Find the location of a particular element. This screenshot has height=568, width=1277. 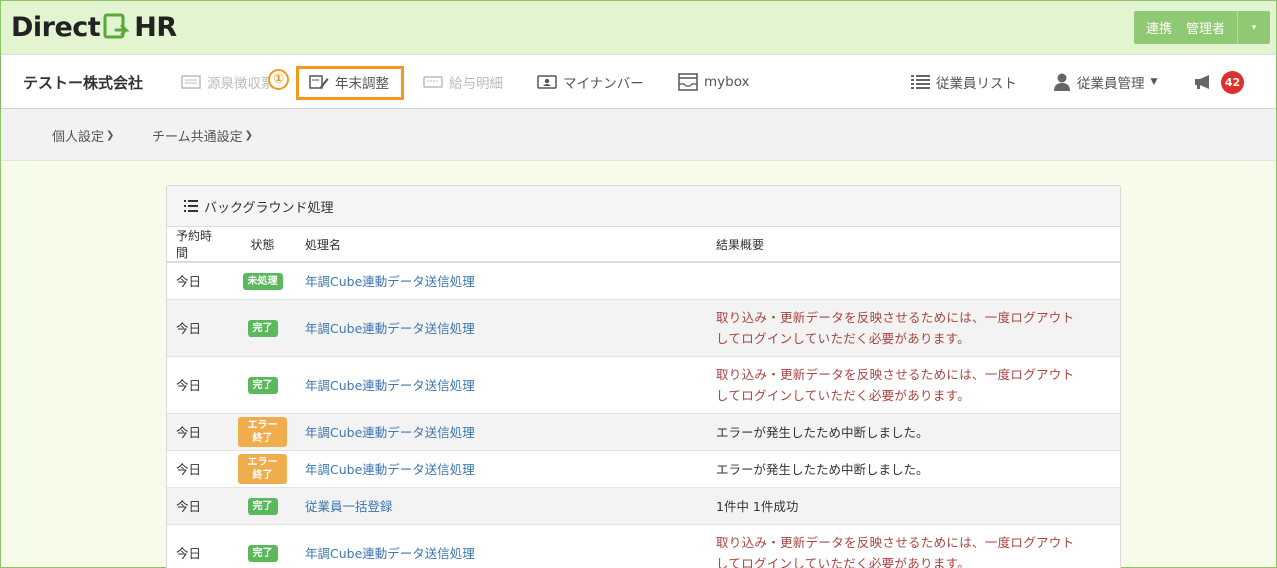

nav-item-payslip: 給与明細 is located at coordinates (463, 82).